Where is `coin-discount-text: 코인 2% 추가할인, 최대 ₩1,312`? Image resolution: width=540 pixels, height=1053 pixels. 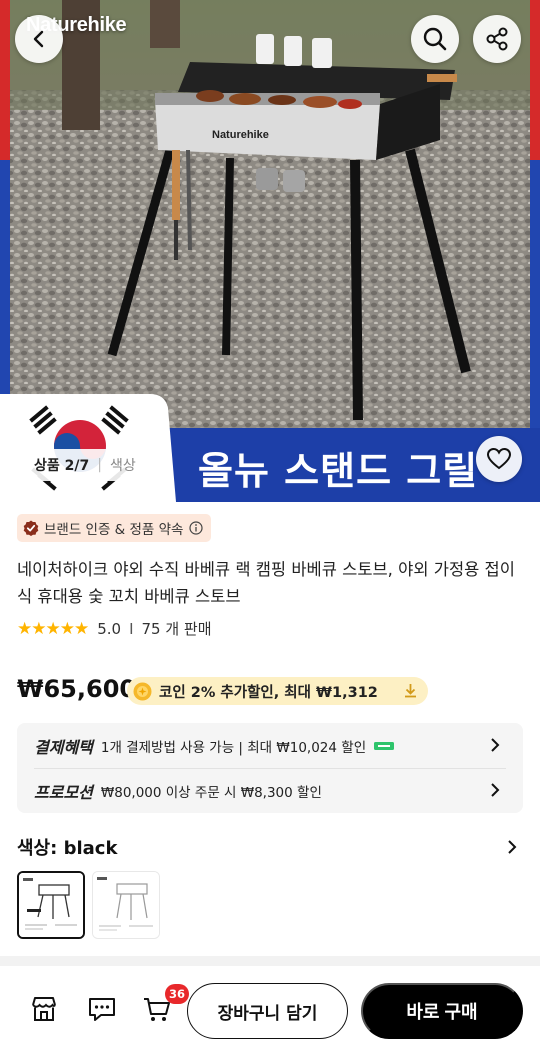
coin-discount-text: 코인 2% 추가할인, 최대 ₩1,312 is located at coordinates (268, 692).